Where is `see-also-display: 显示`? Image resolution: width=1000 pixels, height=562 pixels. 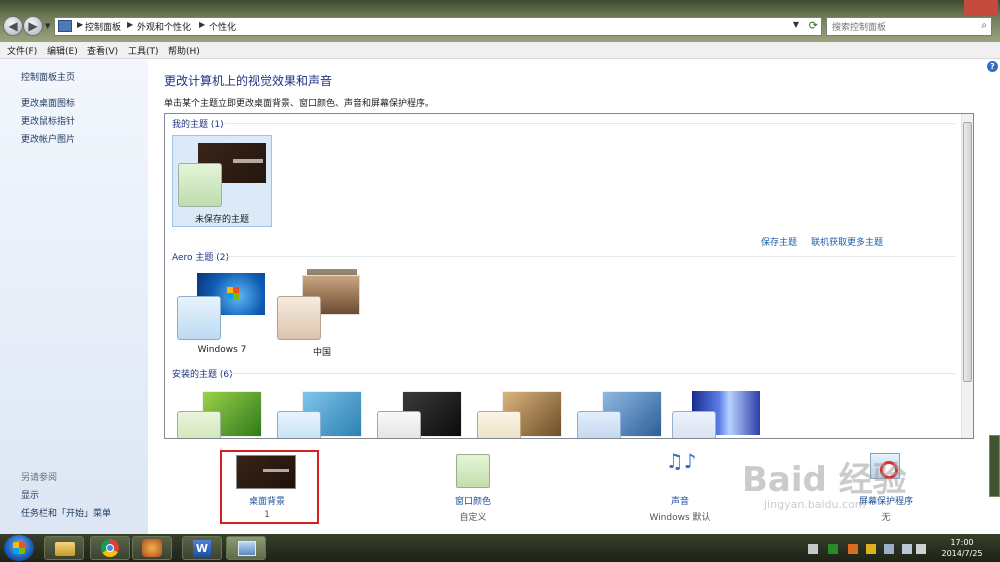 see-also-display: 显示 is located at coordinates (30, 494).